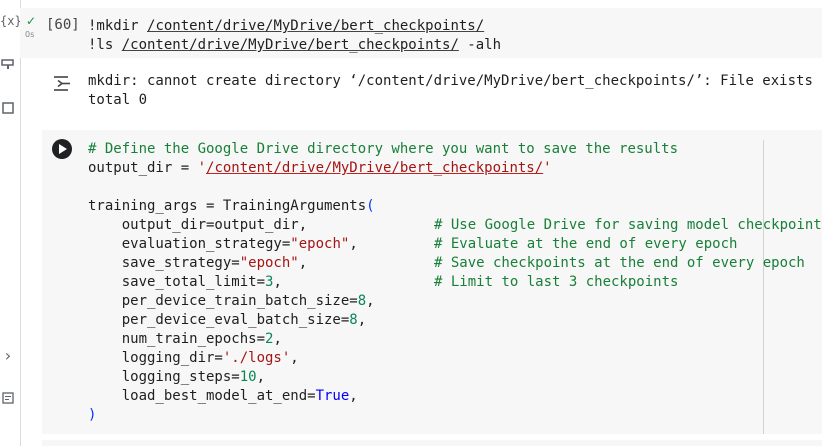  Describe the element at coordinates (8, 109) in the screenshot. I see `folder-icon` at that location.